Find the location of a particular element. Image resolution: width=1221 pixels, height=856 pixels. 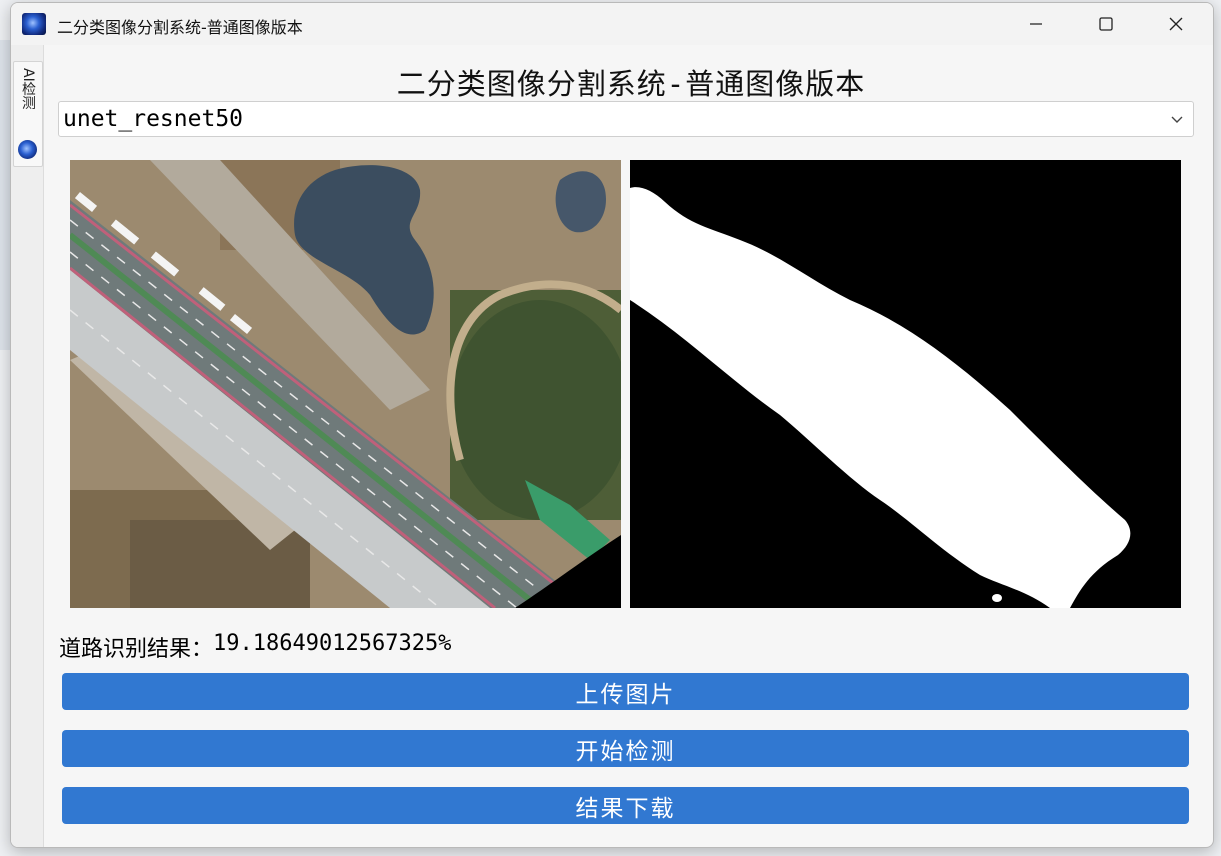

road-result: 道路识别结果： 19.18649012567325% is located at coordinates (255, 647).